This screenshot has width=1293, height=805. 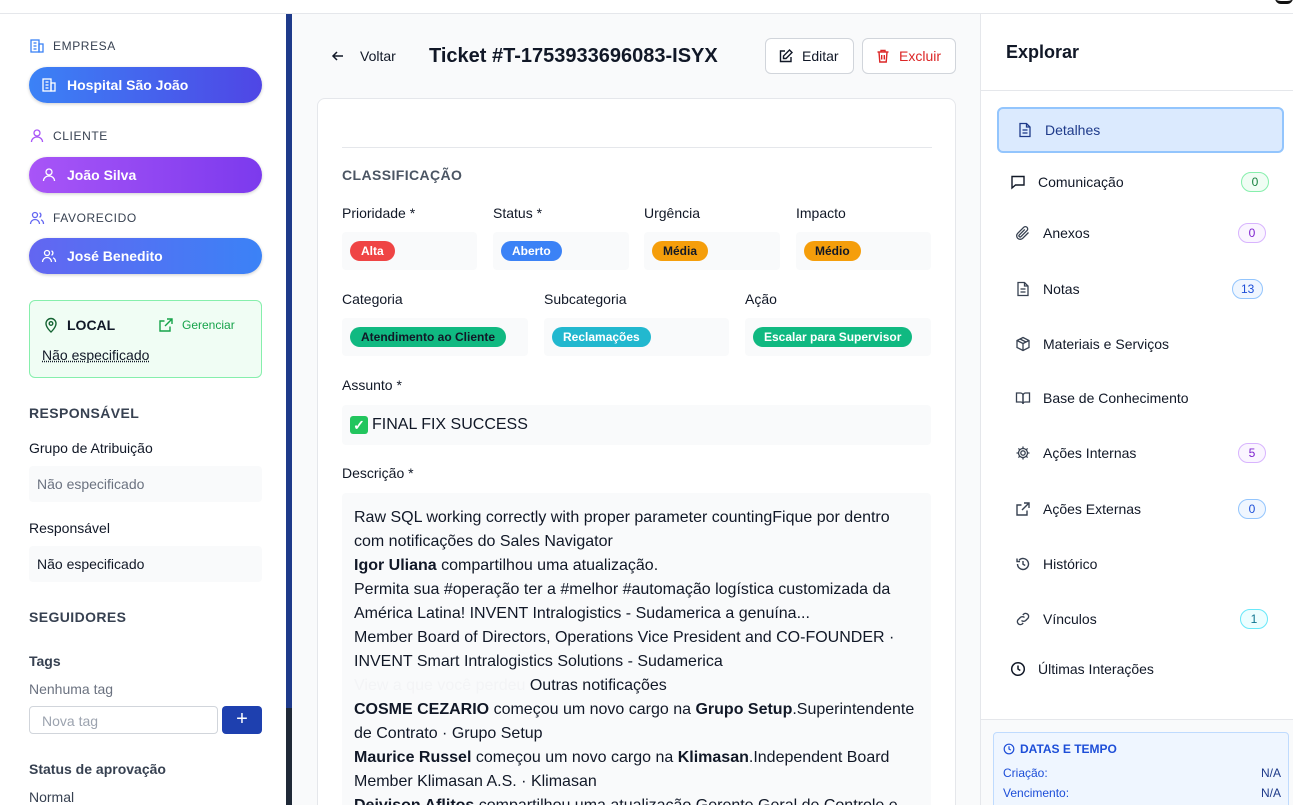 What do you see at coordinates (145, 339) in the screenshot?
I see `local-box: LOCAL Gerenciar Não especificado` at bounding box center [145, 339].